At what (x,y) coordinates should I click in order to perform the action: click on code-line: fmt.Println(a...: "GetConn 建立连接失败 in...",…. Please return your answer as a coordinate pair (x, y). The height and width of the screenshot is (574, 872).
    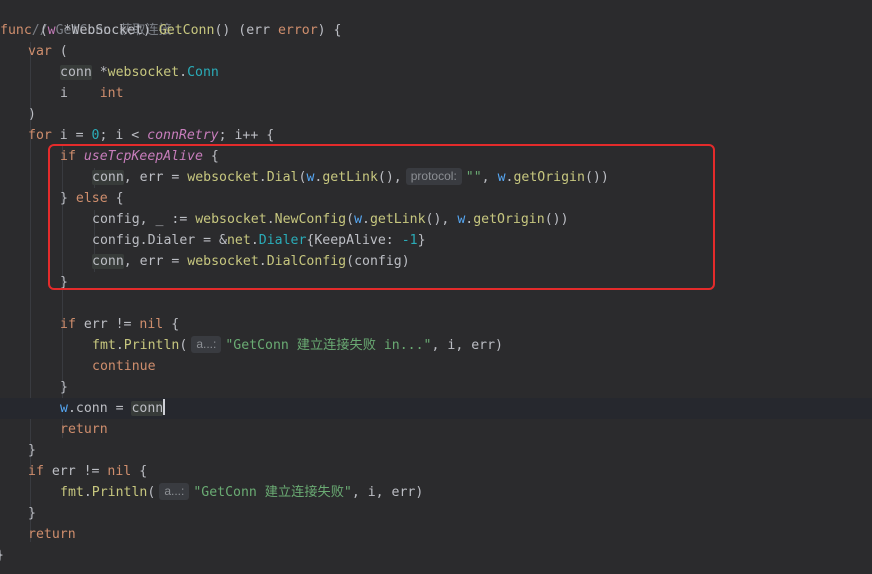
    Looking at the image, I should click on (482, 345).